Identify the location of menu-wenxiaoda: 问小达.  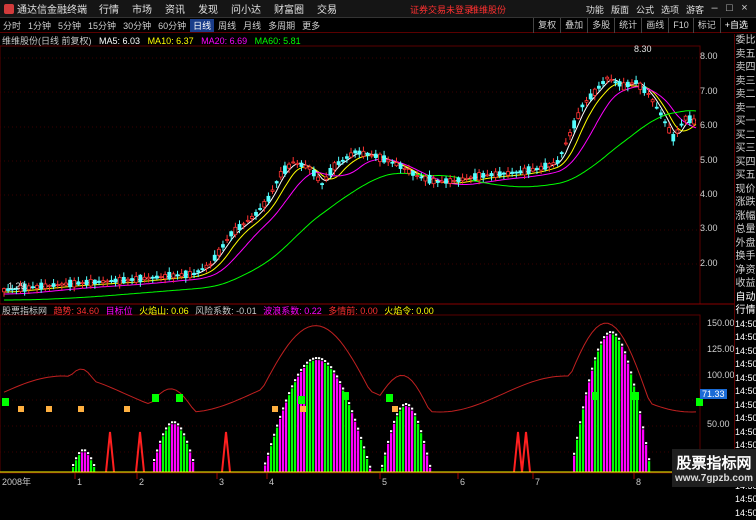
(246, 8).